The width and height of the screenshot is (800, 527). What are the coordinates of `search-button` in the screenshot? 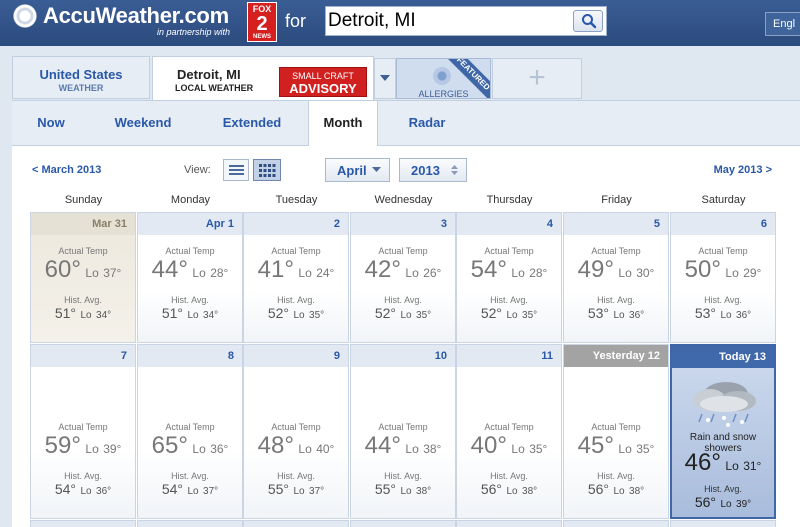 It's located at (588, 21).